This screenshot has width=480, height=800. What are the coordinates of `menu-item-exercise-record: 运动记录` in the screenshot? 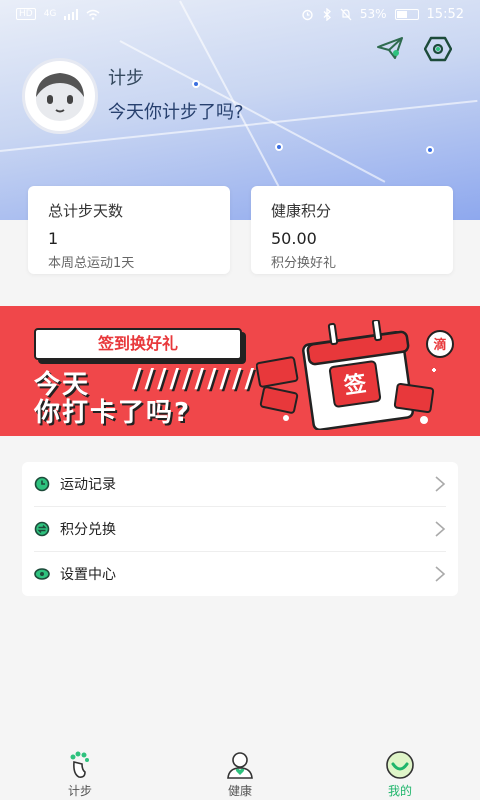 It's located at (240, 484).